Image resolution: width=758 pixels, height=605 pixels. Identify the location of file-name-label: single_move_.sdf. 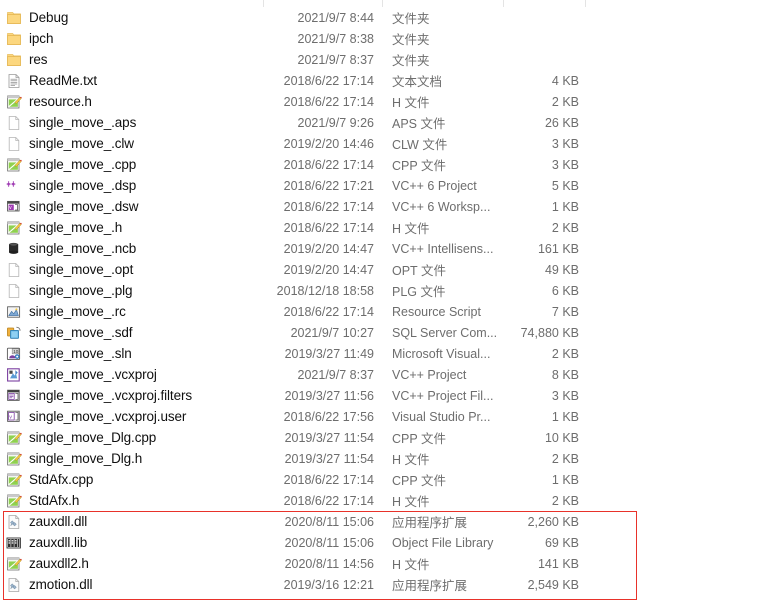
(81, 332).